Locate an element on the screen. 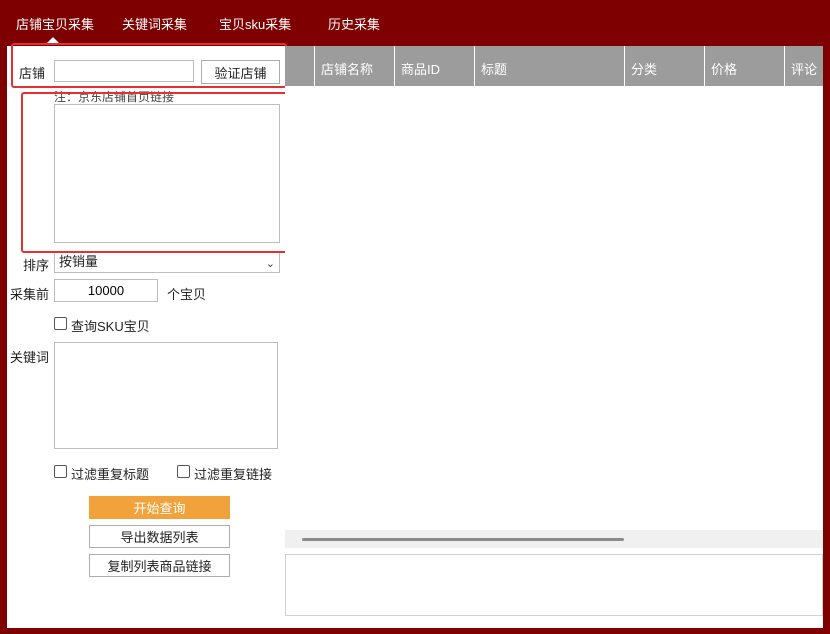 The image size is (830, 634). verify-shop-button: 验证店铺 is located at coordinates (240, 72).